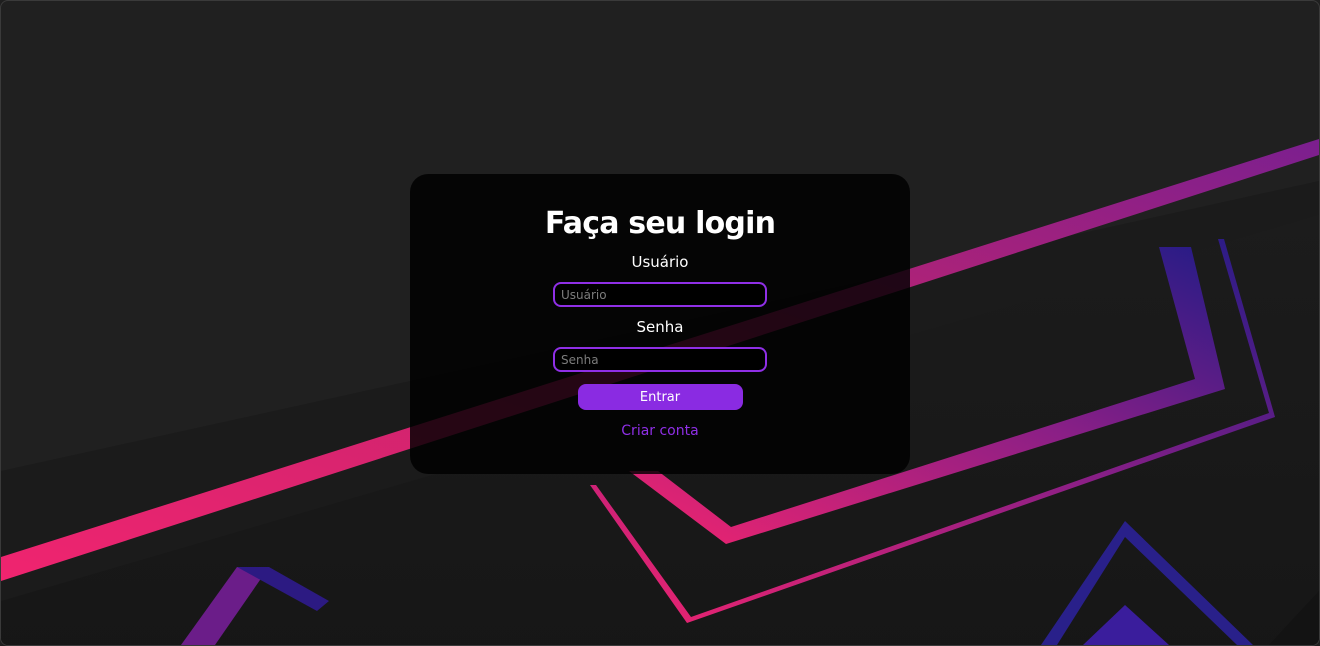 This screenshot has height=646, width=1320. I want to click on password-label: Senha, so click(660, 327).